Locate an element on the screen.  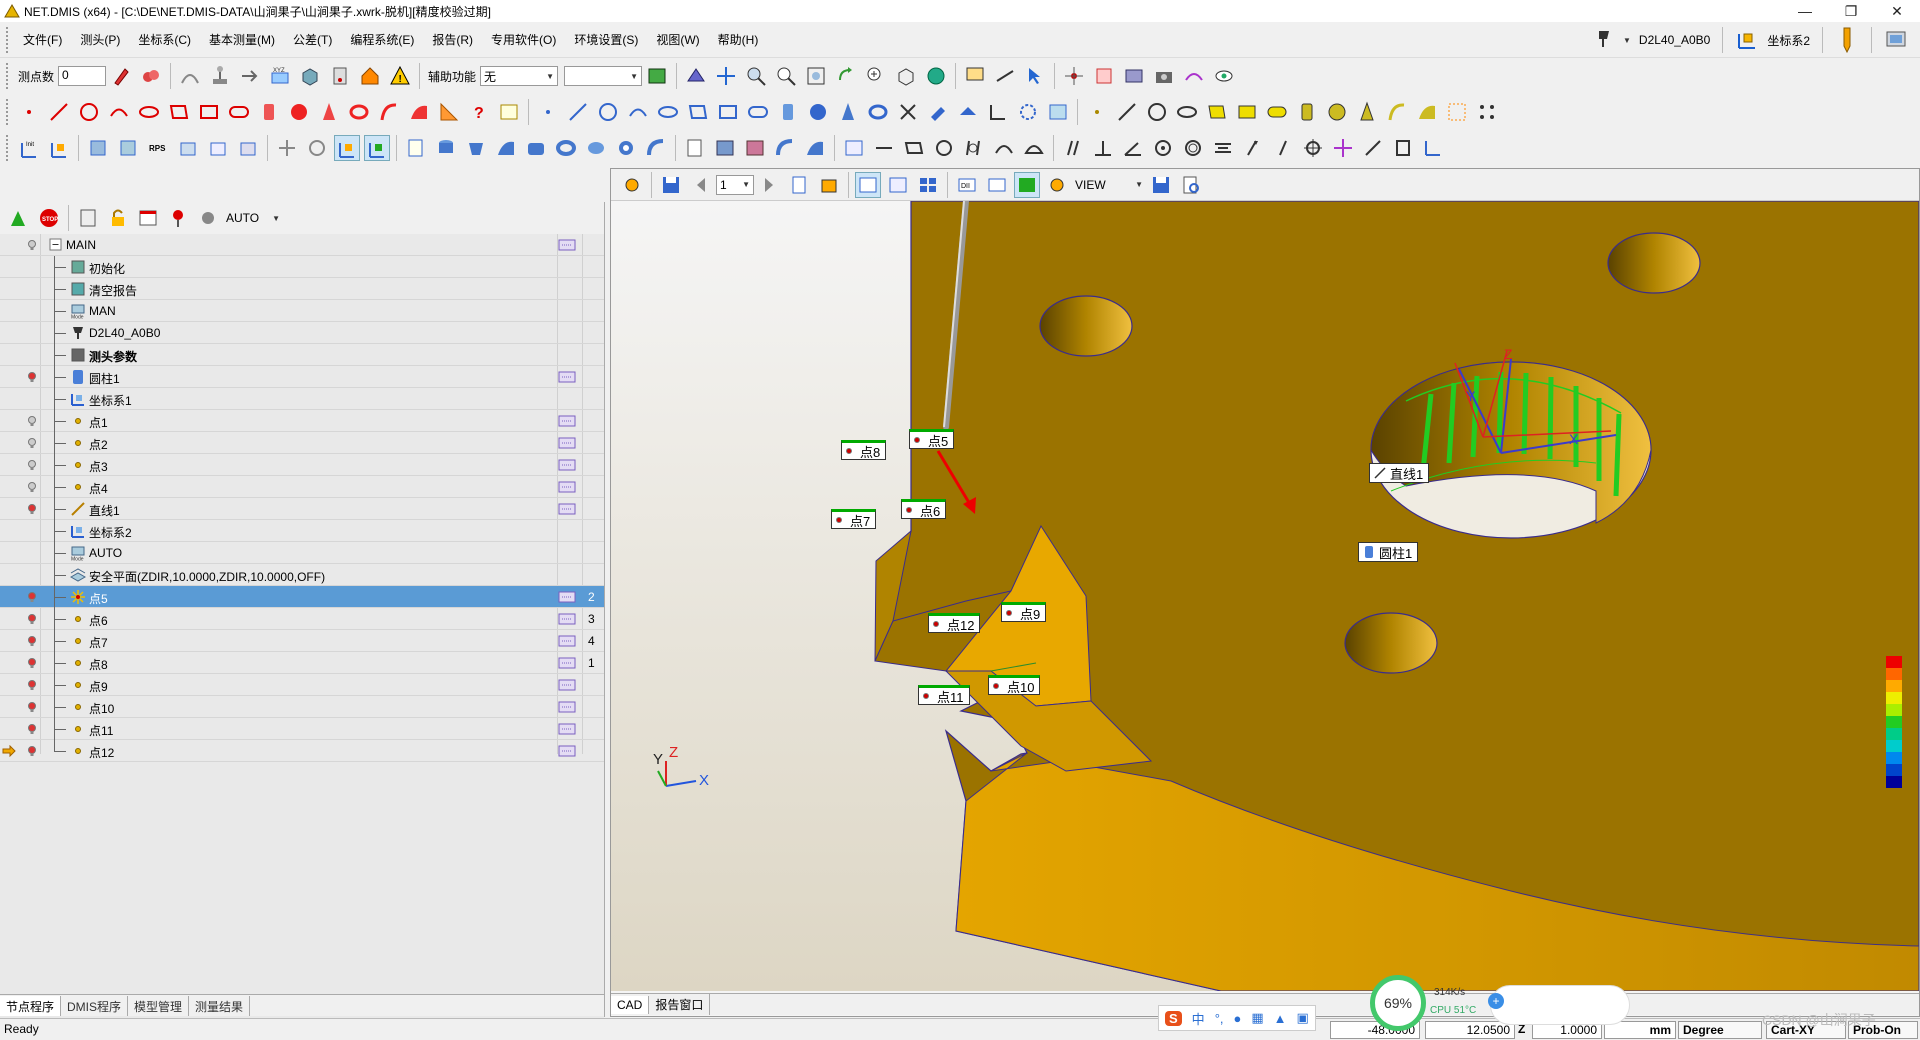
secondary-select: ▼ is located at coordinates (603, 76).